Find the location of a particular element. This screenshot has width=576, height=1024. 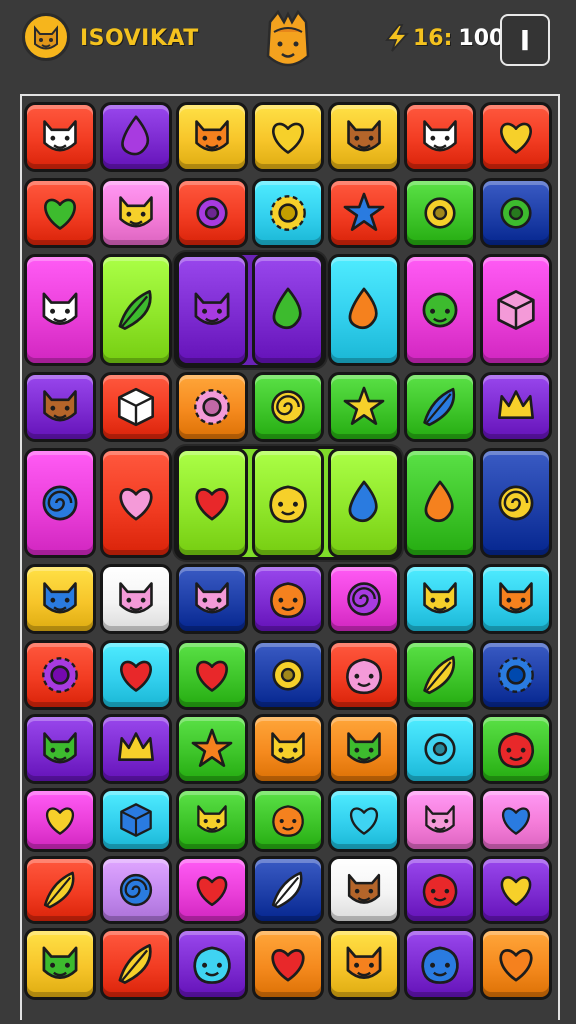

orange-fire-face-icon is located at coordinates (363, 308).